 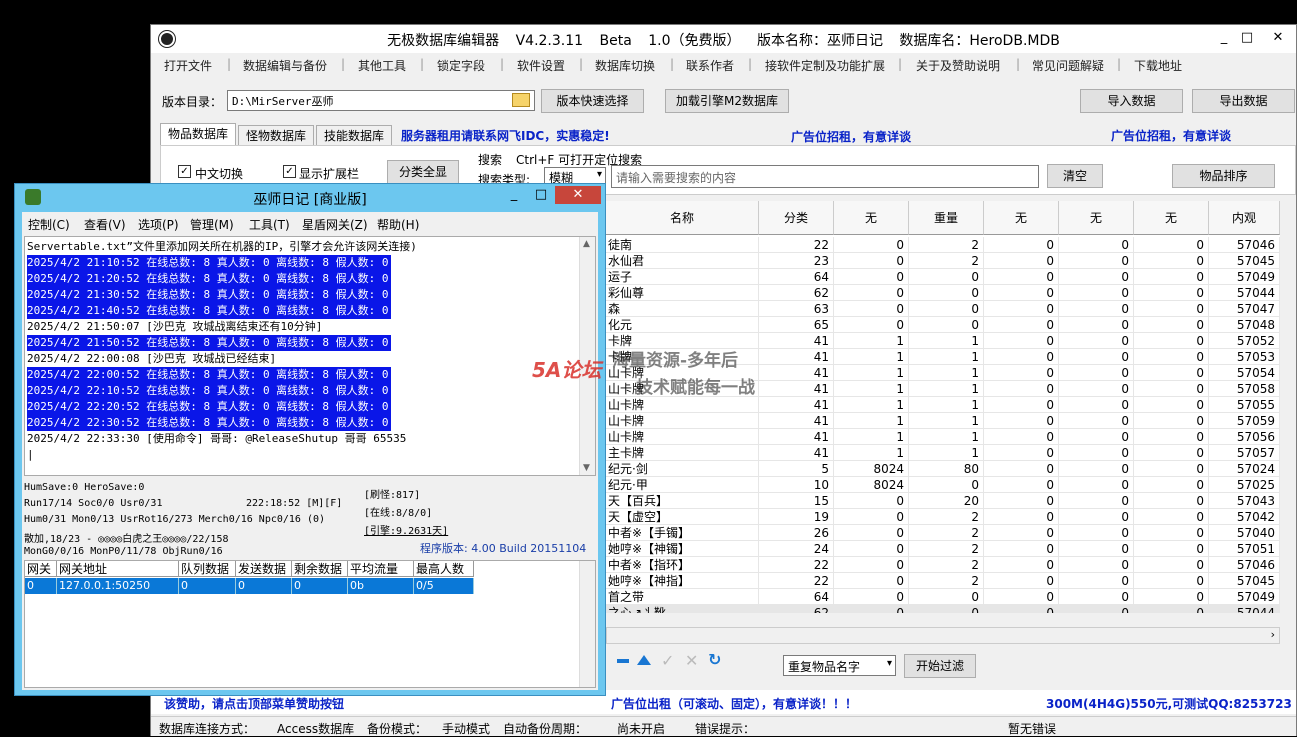 I want to click on gw-header-queue: 队列数据, so click(x=207, y=569).